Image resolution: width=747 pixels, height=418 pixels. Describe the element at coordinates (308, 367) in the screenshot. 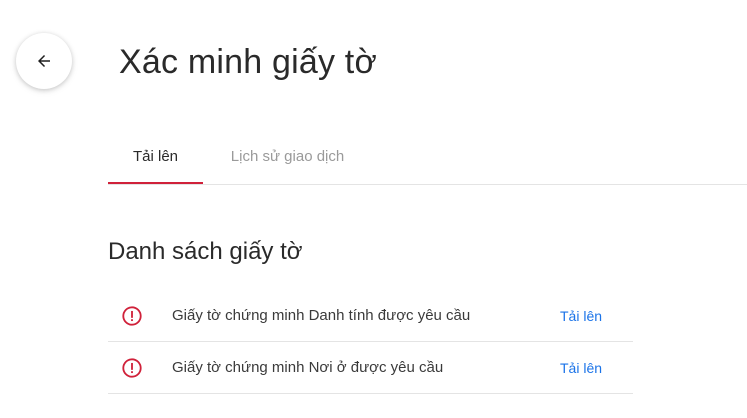

I see `document-label: Giấy tờ chứng minh Nơi ở được yêu cầu` at that location.